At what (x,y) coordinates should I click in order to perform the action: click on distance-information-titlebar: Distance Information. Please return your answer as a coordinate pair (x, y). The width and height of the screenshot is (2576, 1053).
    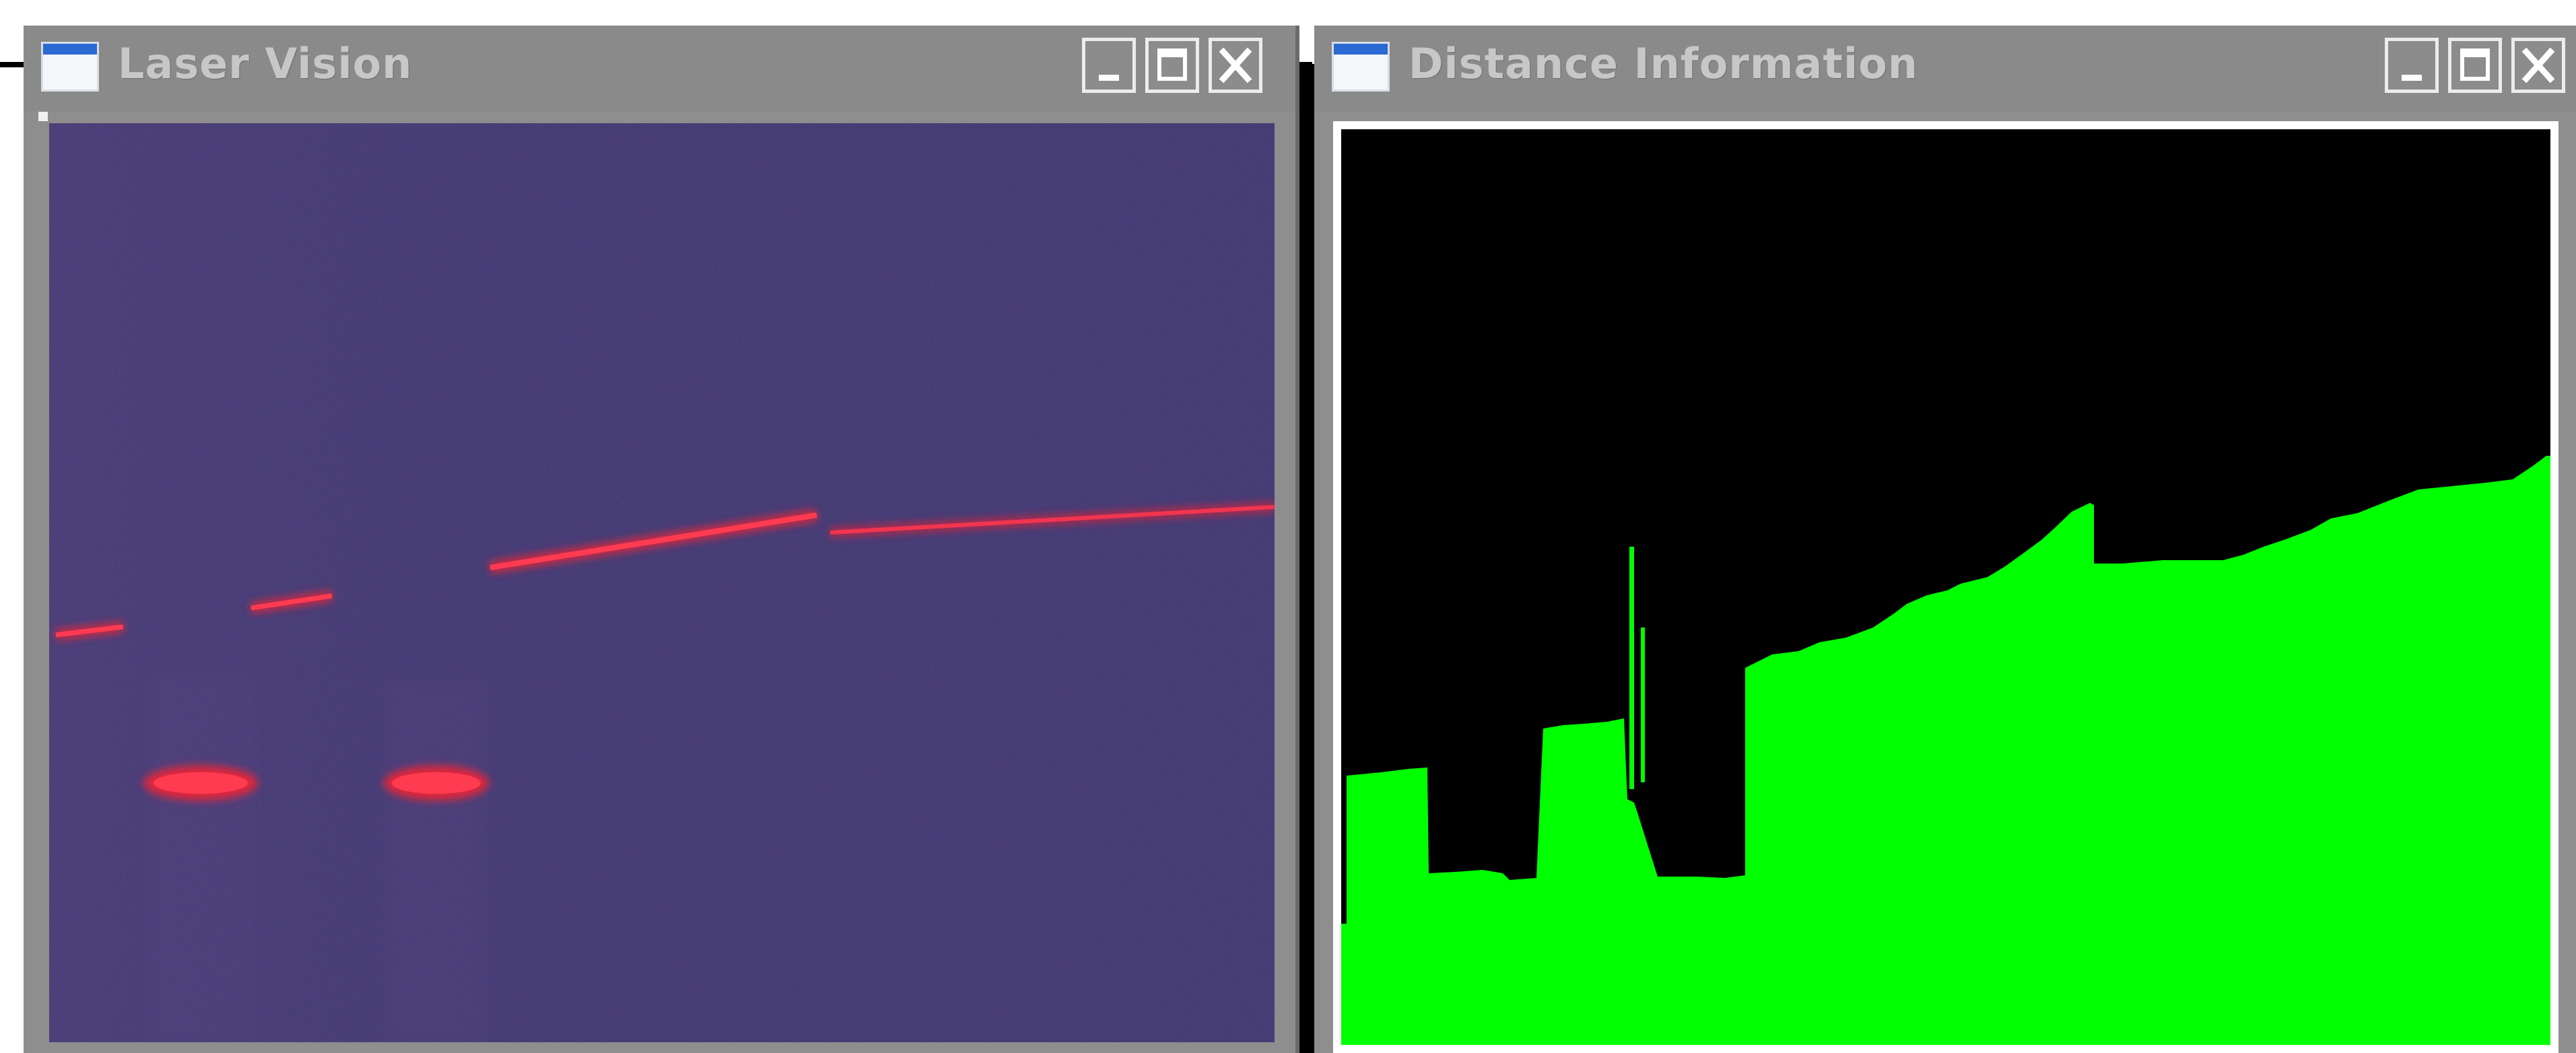
    Looking at the image, I should click on (1945, 69).